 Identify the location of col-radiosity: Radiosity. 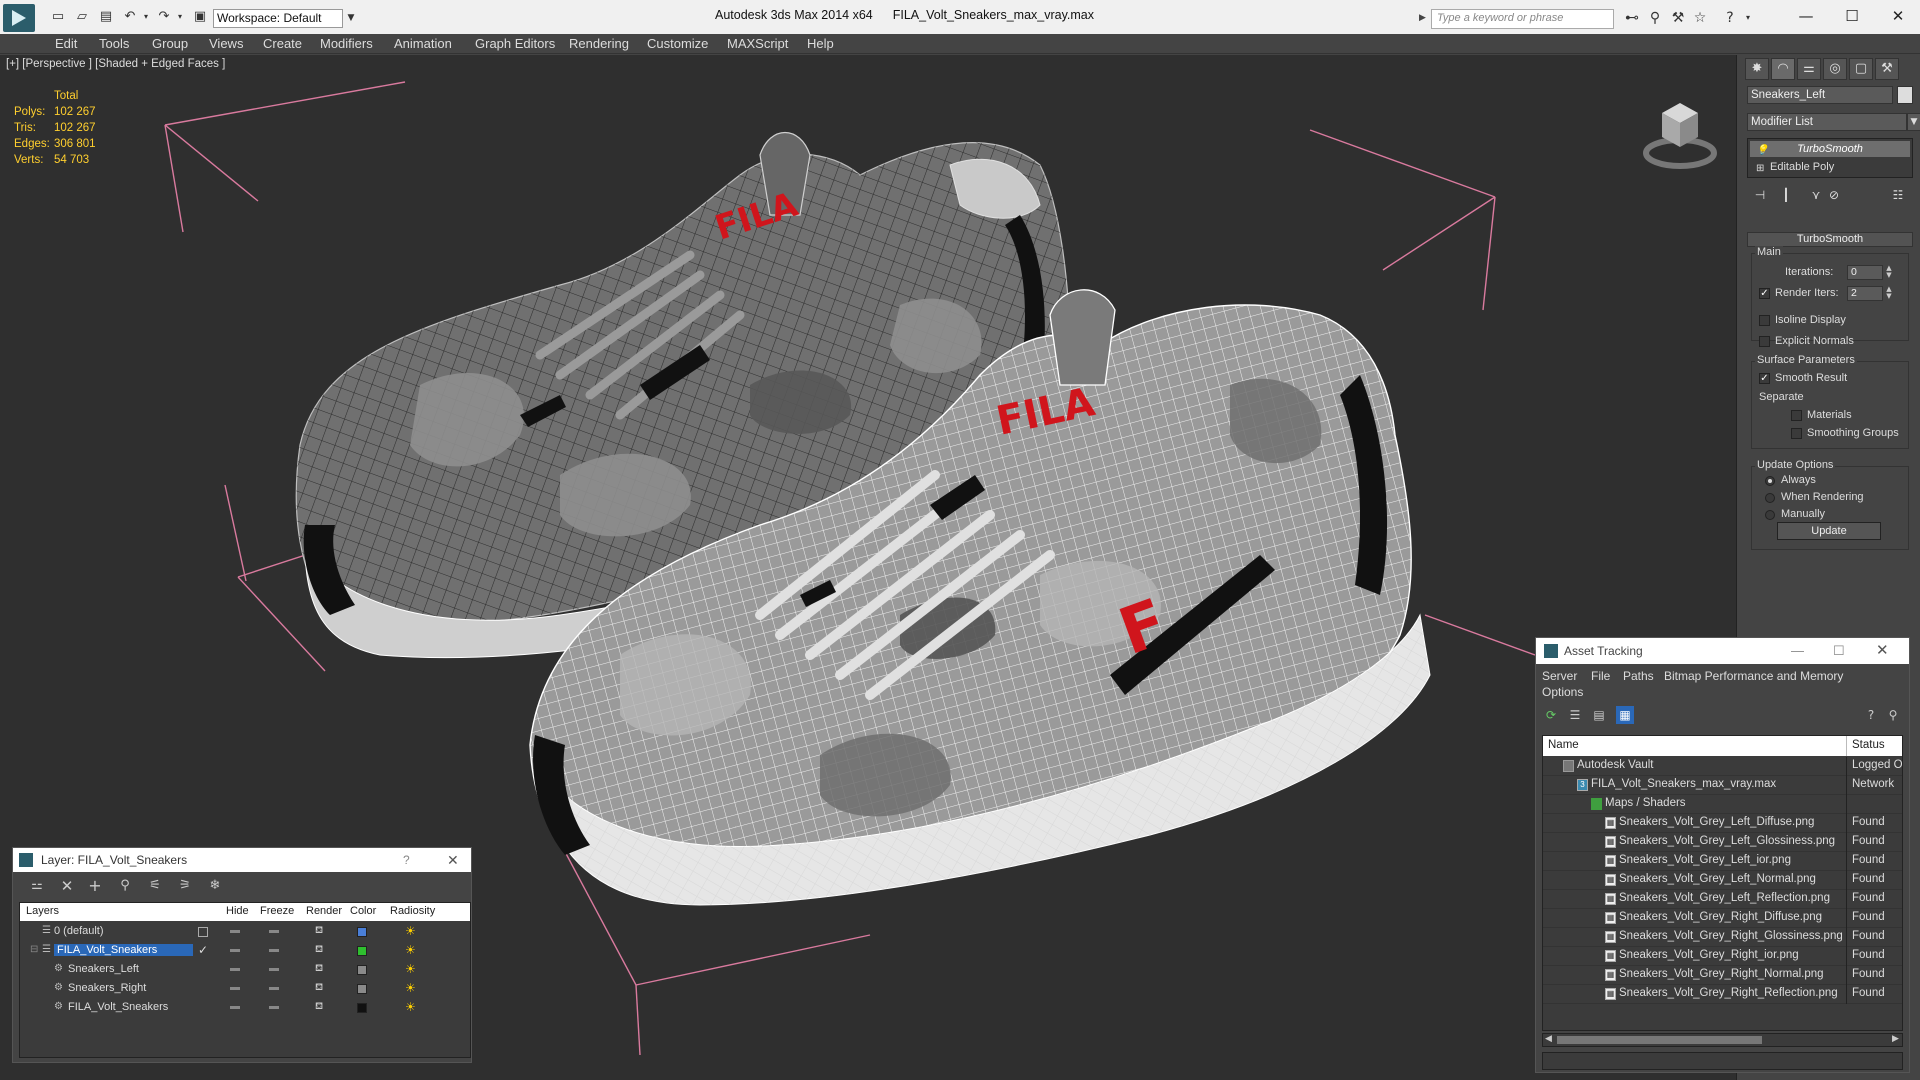
(412, 911).